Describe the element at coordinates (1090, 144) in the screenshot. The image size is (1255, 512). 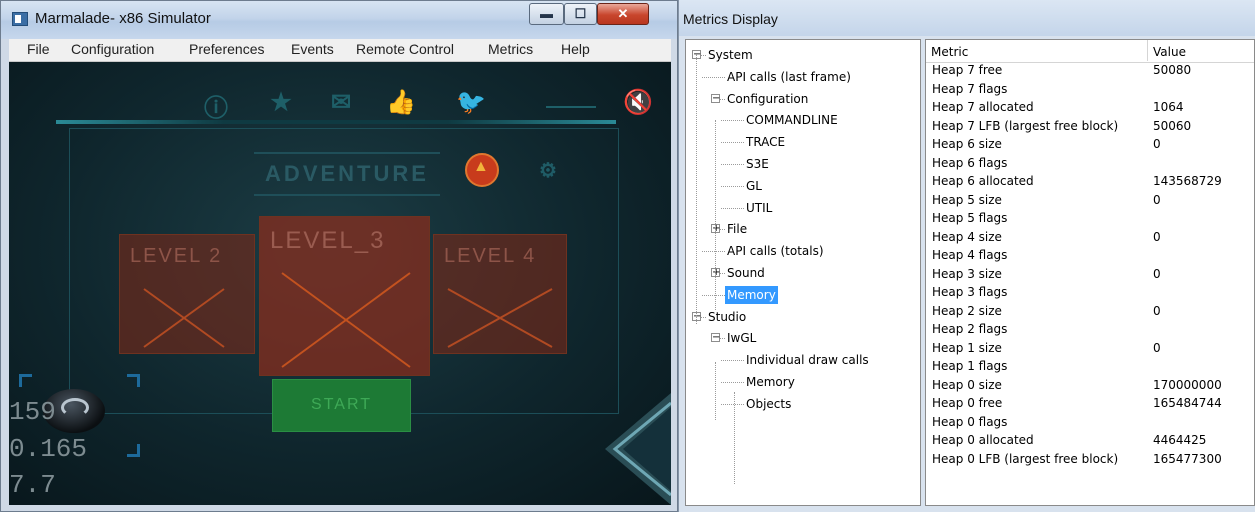
I see `table-row: Heap 6 size 0` at that location.